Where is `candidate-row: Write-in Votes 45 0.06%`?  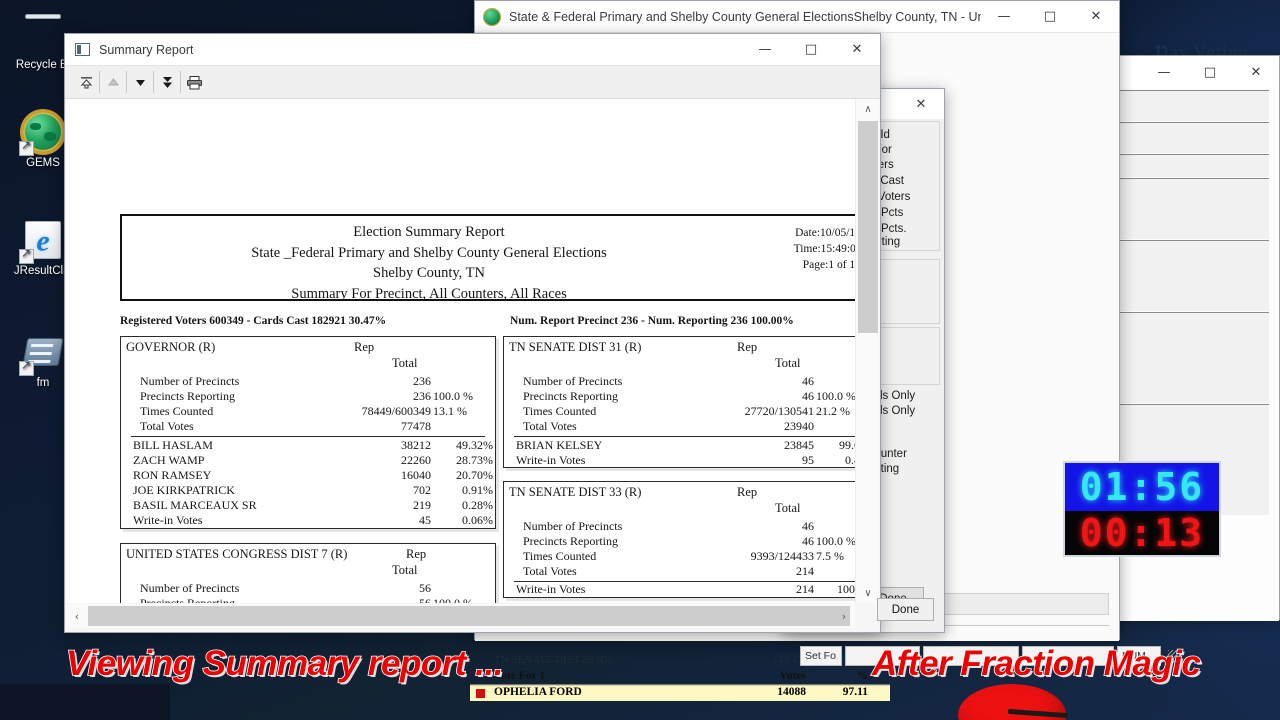
candidate-row: Write-in Votes 45 0.06% is located at coordinates (308, 521).